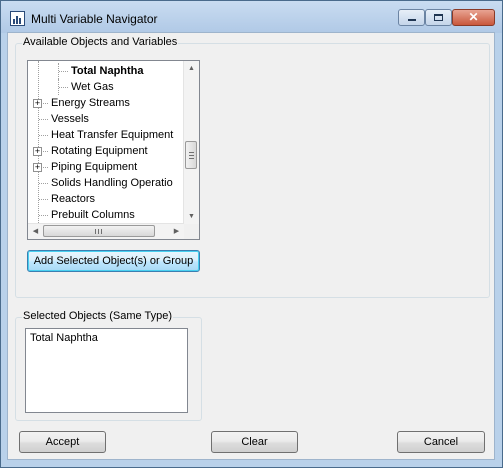 This screenshot has height=468, width=503. I want to click on tree-item: Wet Gas, so click(107, 87).